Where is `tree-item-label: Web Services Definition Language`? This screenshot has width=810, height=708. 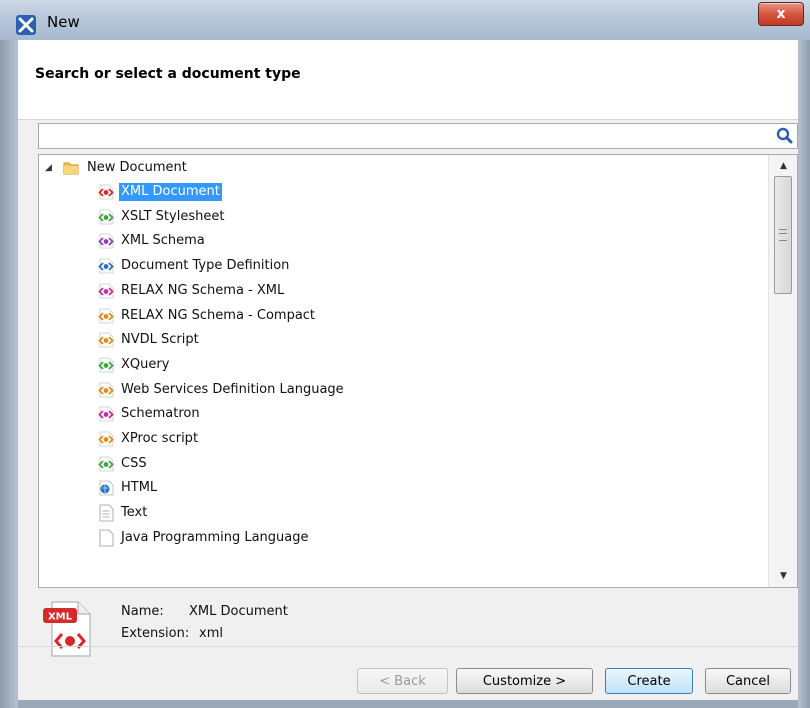 tree-item-label: Web Services Definition Language is located at coordinates (232, 389).